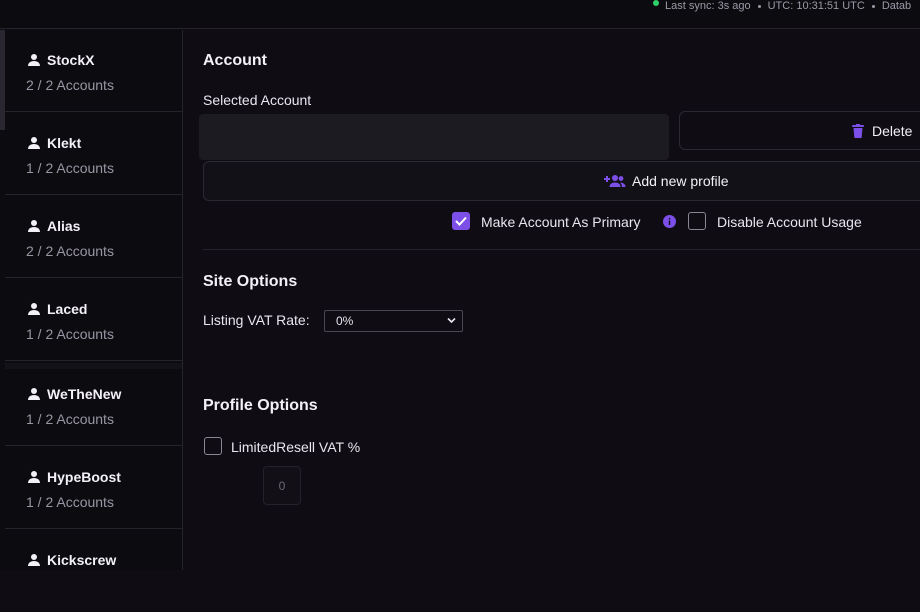  What do you see at coordinates (93, 237) in the screenshot?
I see `sidebar-item-alias: Alias 2 / 2 Accounts` at bounding box center [93, 237].